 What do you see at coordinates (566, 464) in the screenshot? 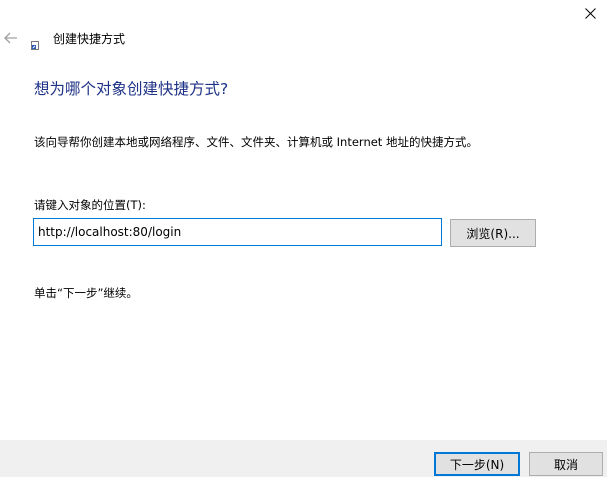
I see `cancel-button: 取消` at bounding box center [566, 464].